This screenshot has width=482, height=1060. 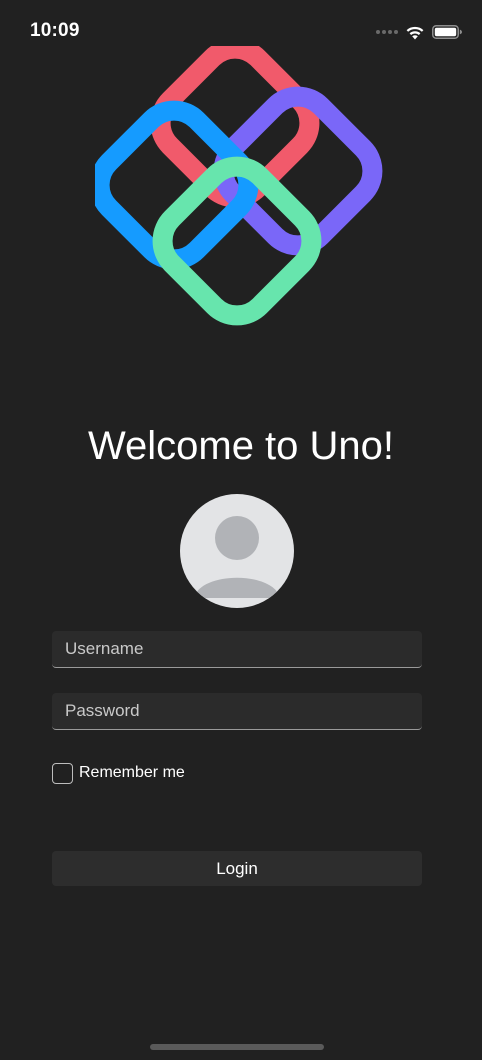 I want to click on remember-me-checkbox, so click(x=62, y=773).